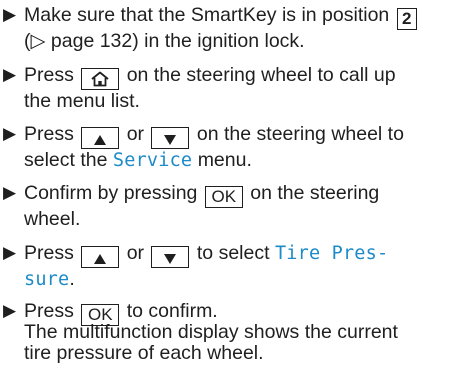  I want to click on step-3-line2-prefix: select the, so click(66, 160).